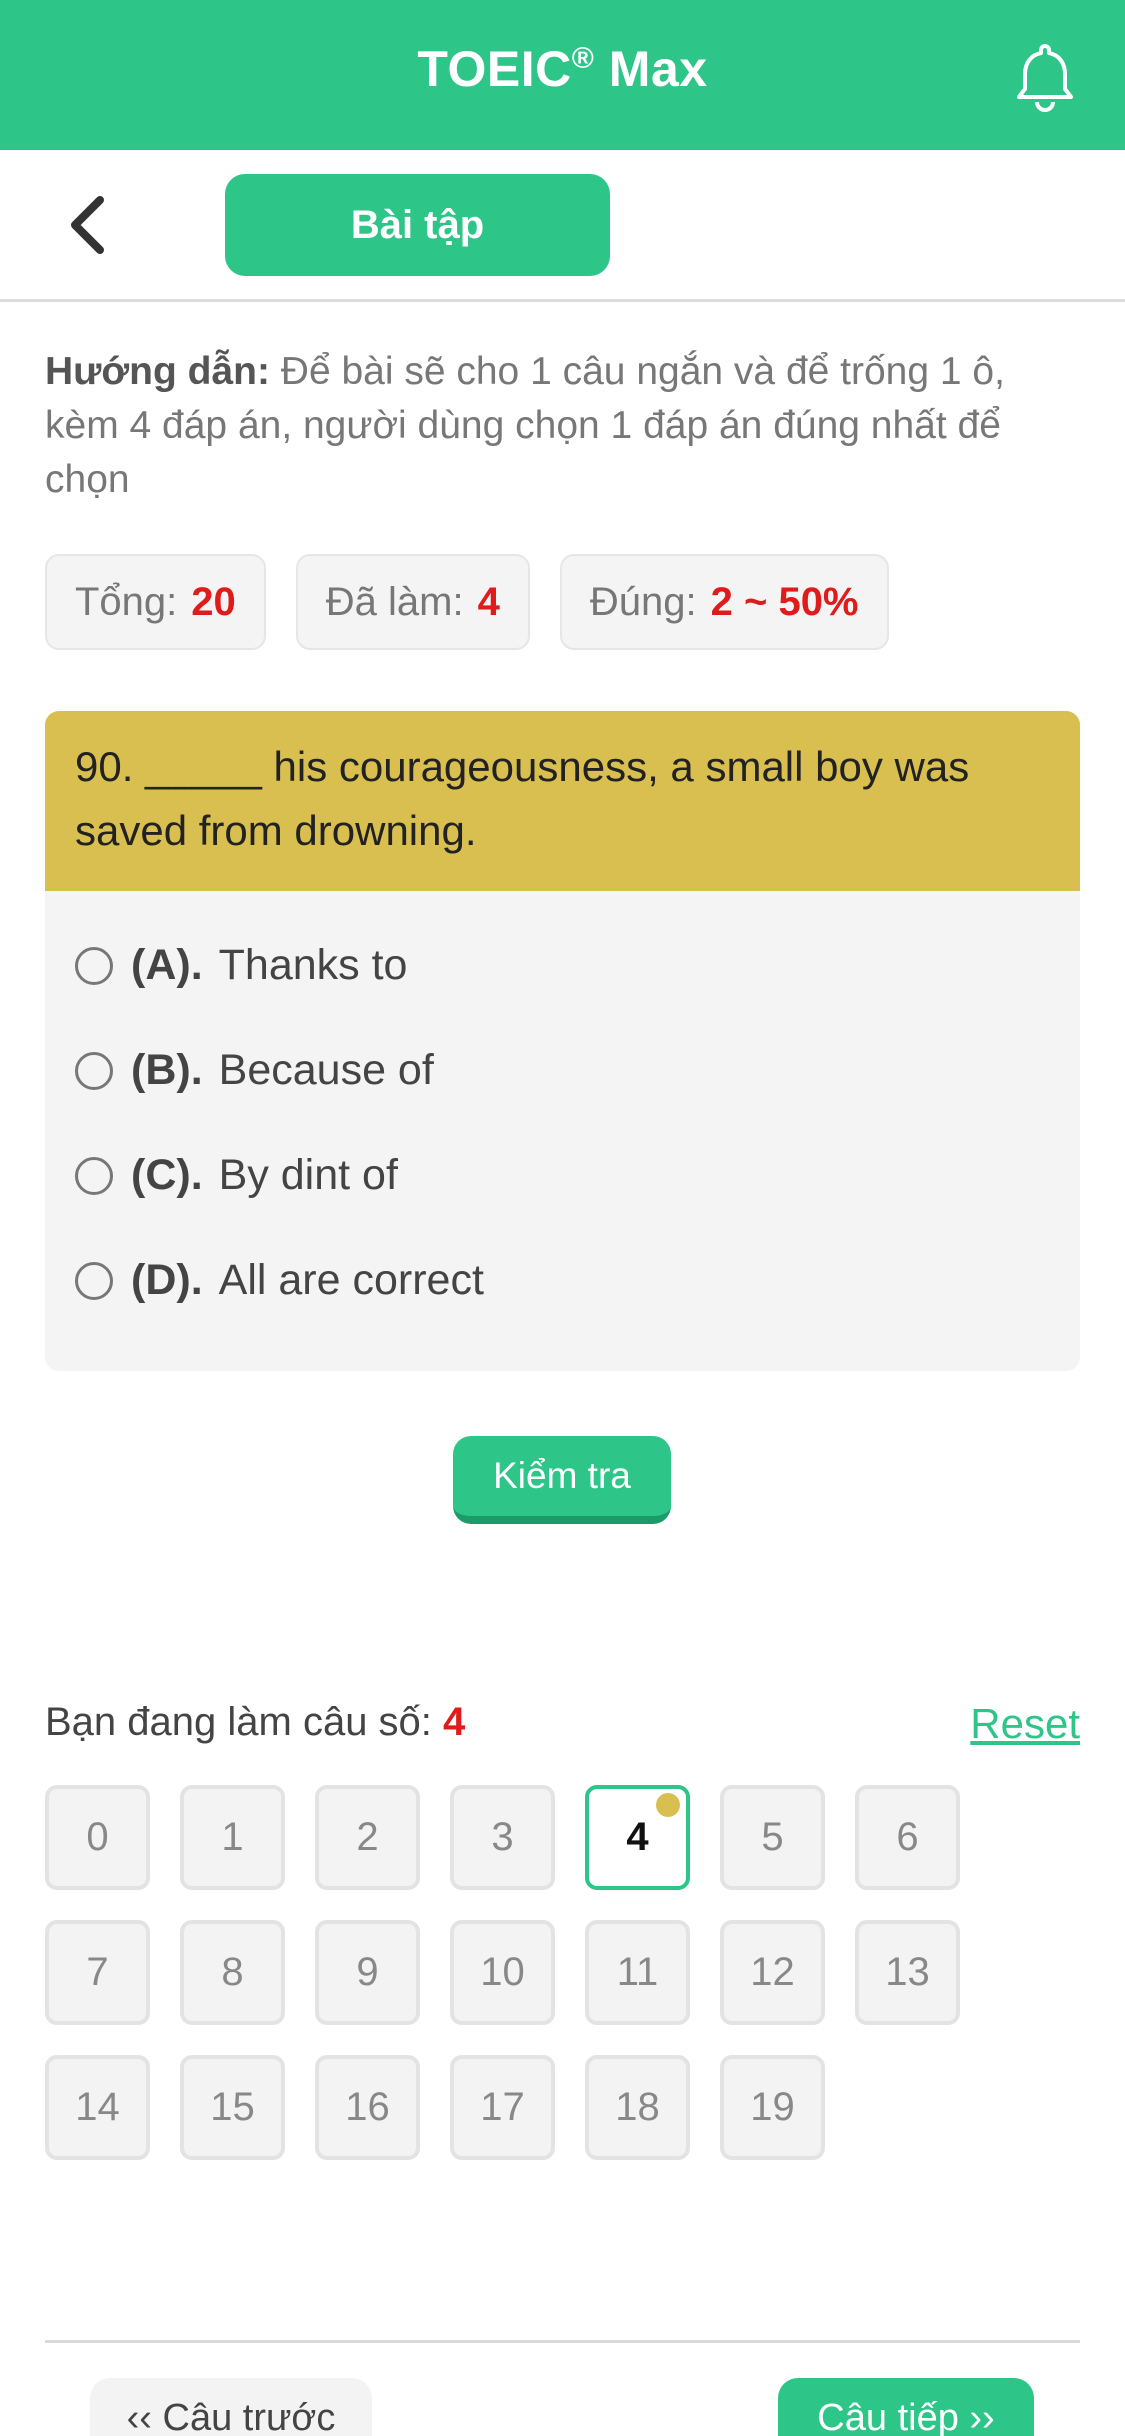  Describe the element at coordinates (90, 225) in the screenshot. I see `chevron-left-icon` at that location.